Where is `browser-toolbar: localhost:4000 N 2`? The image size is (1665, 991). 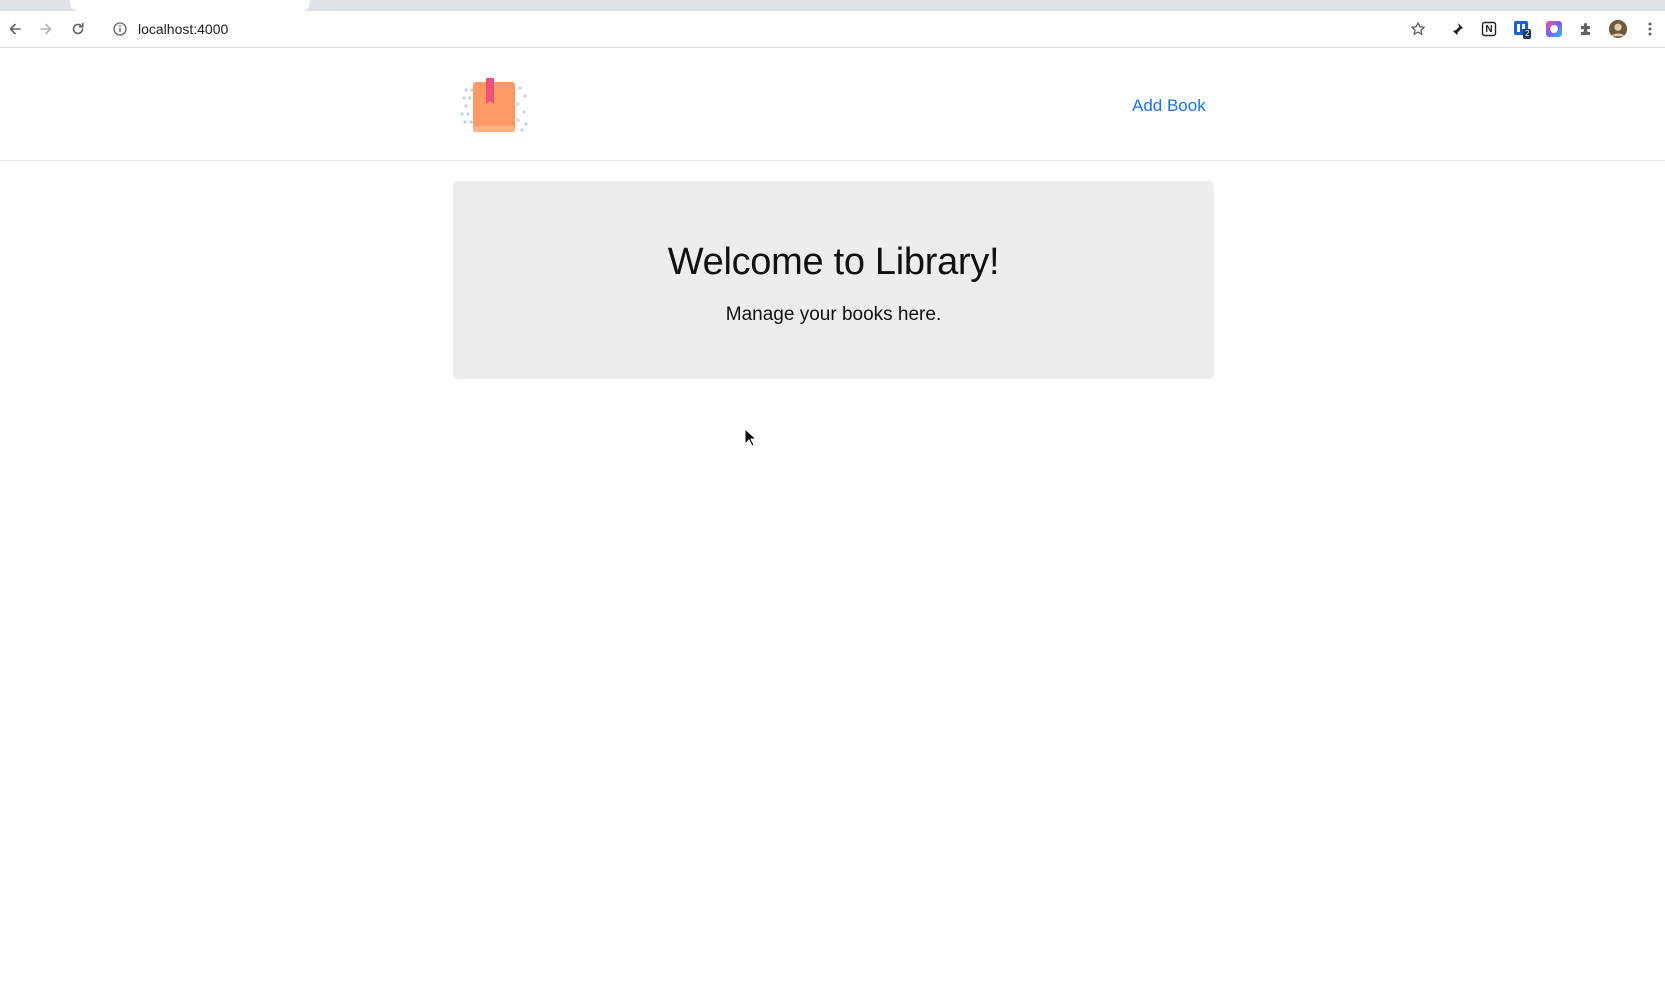
browser-toolbar: localhost:4000 N 2 is located at coordinates (832, 29).